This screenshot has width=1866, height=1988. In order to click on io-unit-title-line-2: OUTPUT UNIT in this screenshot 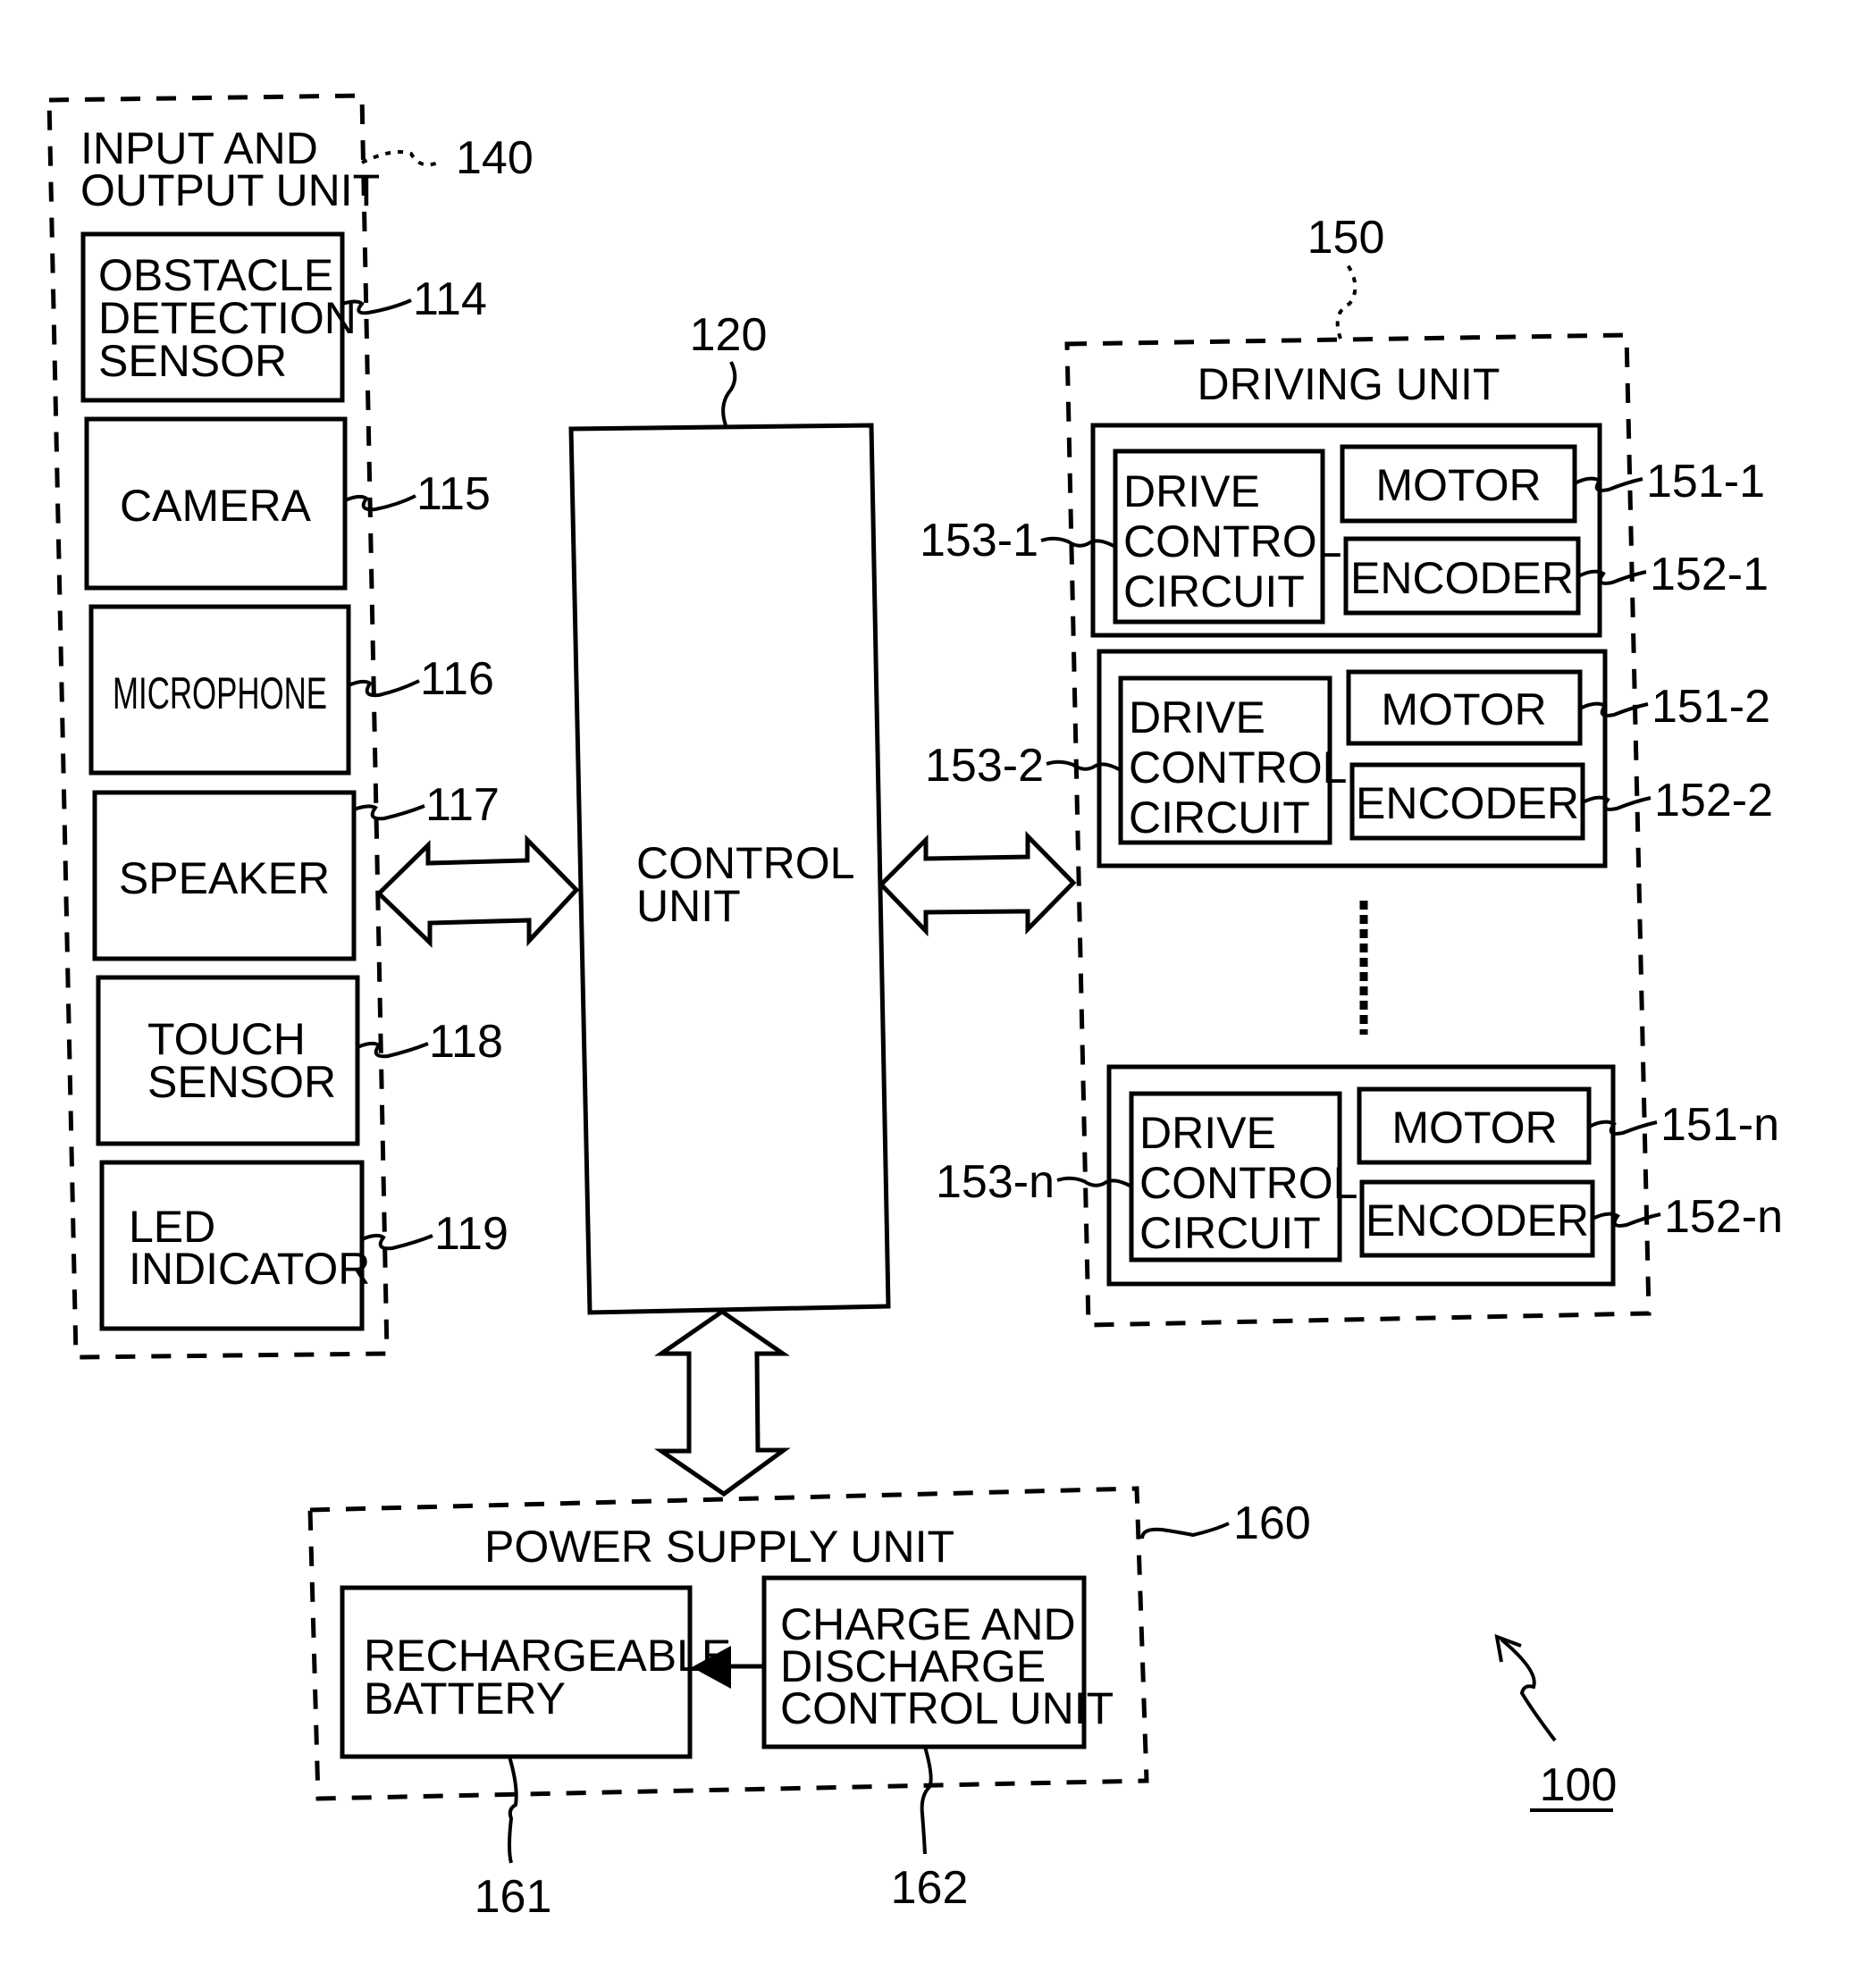, I will do `click(230, 190)`.